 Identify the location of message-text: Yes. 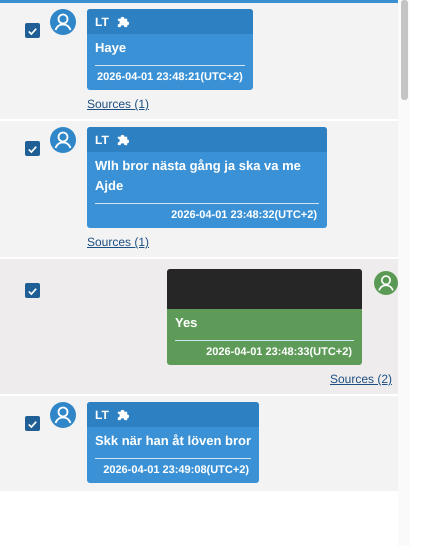
(186, 323).